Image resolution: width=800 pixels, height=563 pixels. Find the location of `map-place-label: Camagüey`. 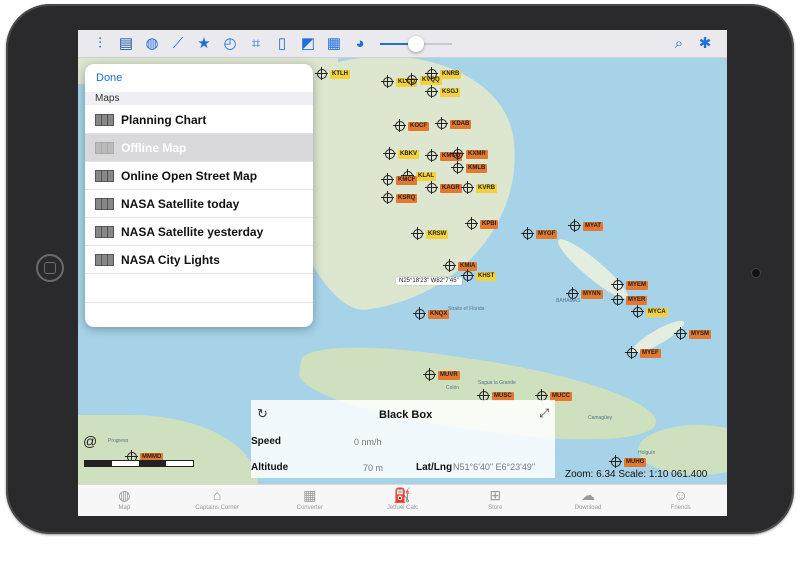

map-place-label: Camagüey is located at coordinates (600, 418).